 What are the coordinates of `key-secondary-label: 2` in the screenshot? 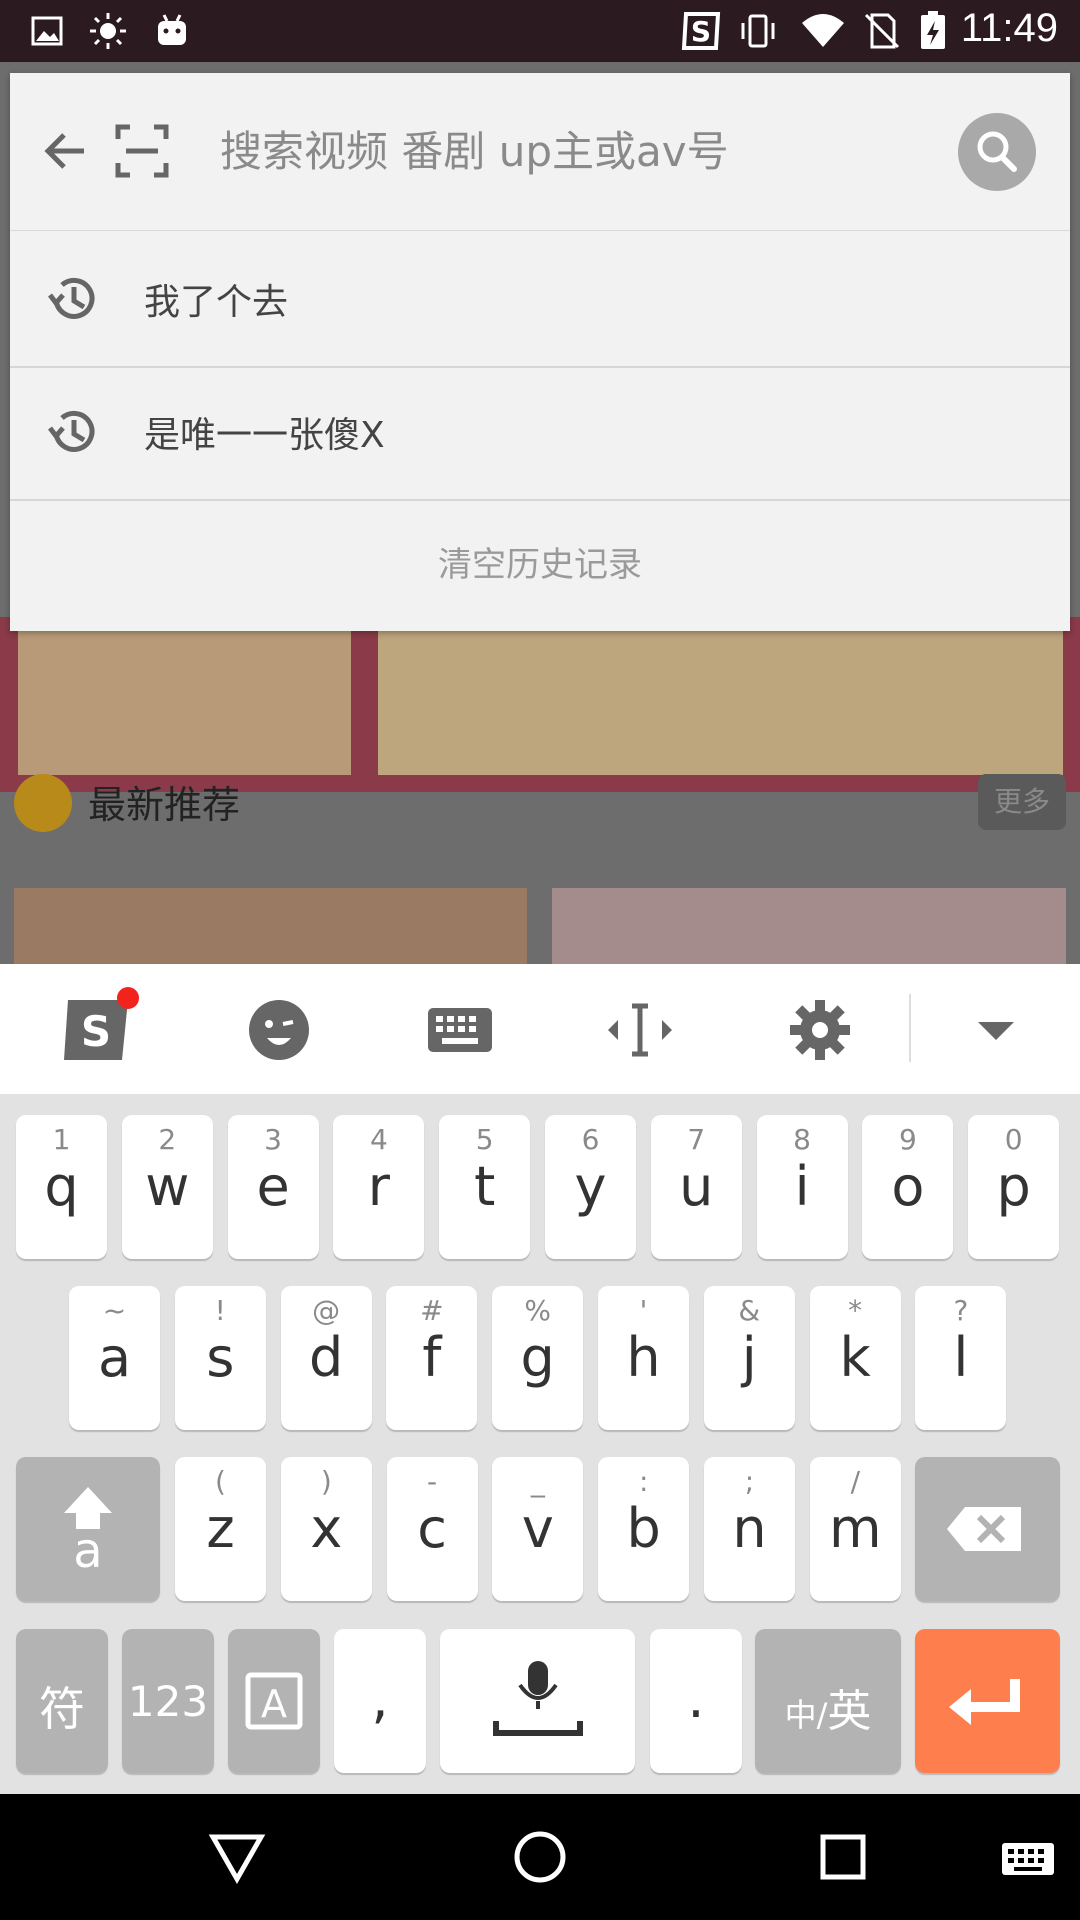 It's located at (167, 1139).